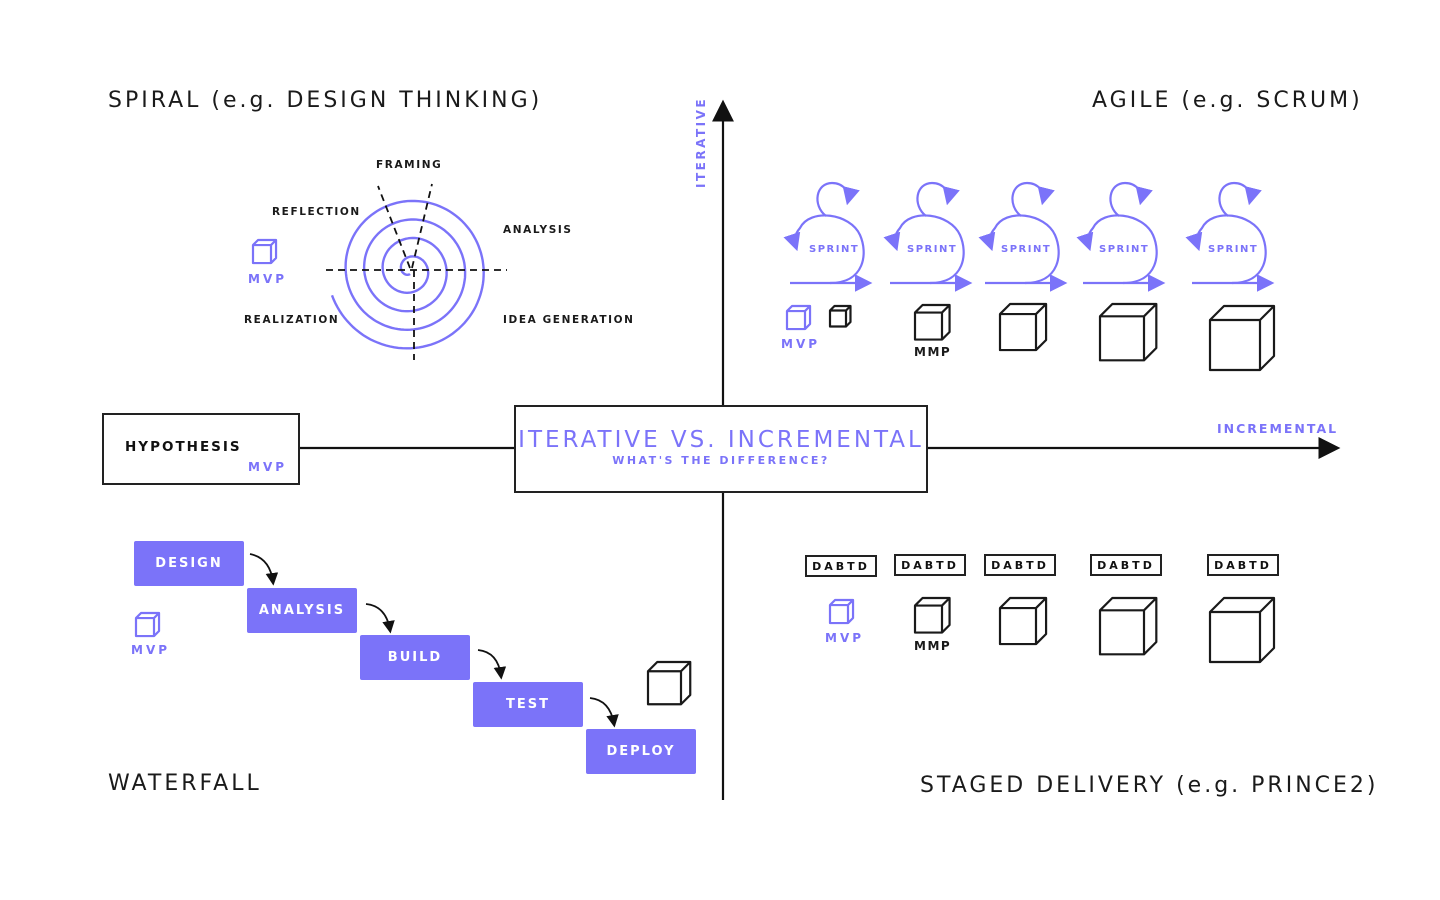 This screenshot has height=900, width=1440. What do you see at coordinates (316, 212) in the screenshot?
I see `spiral-phase-reflection: REFLECTION` at bounding box center [316, 212].